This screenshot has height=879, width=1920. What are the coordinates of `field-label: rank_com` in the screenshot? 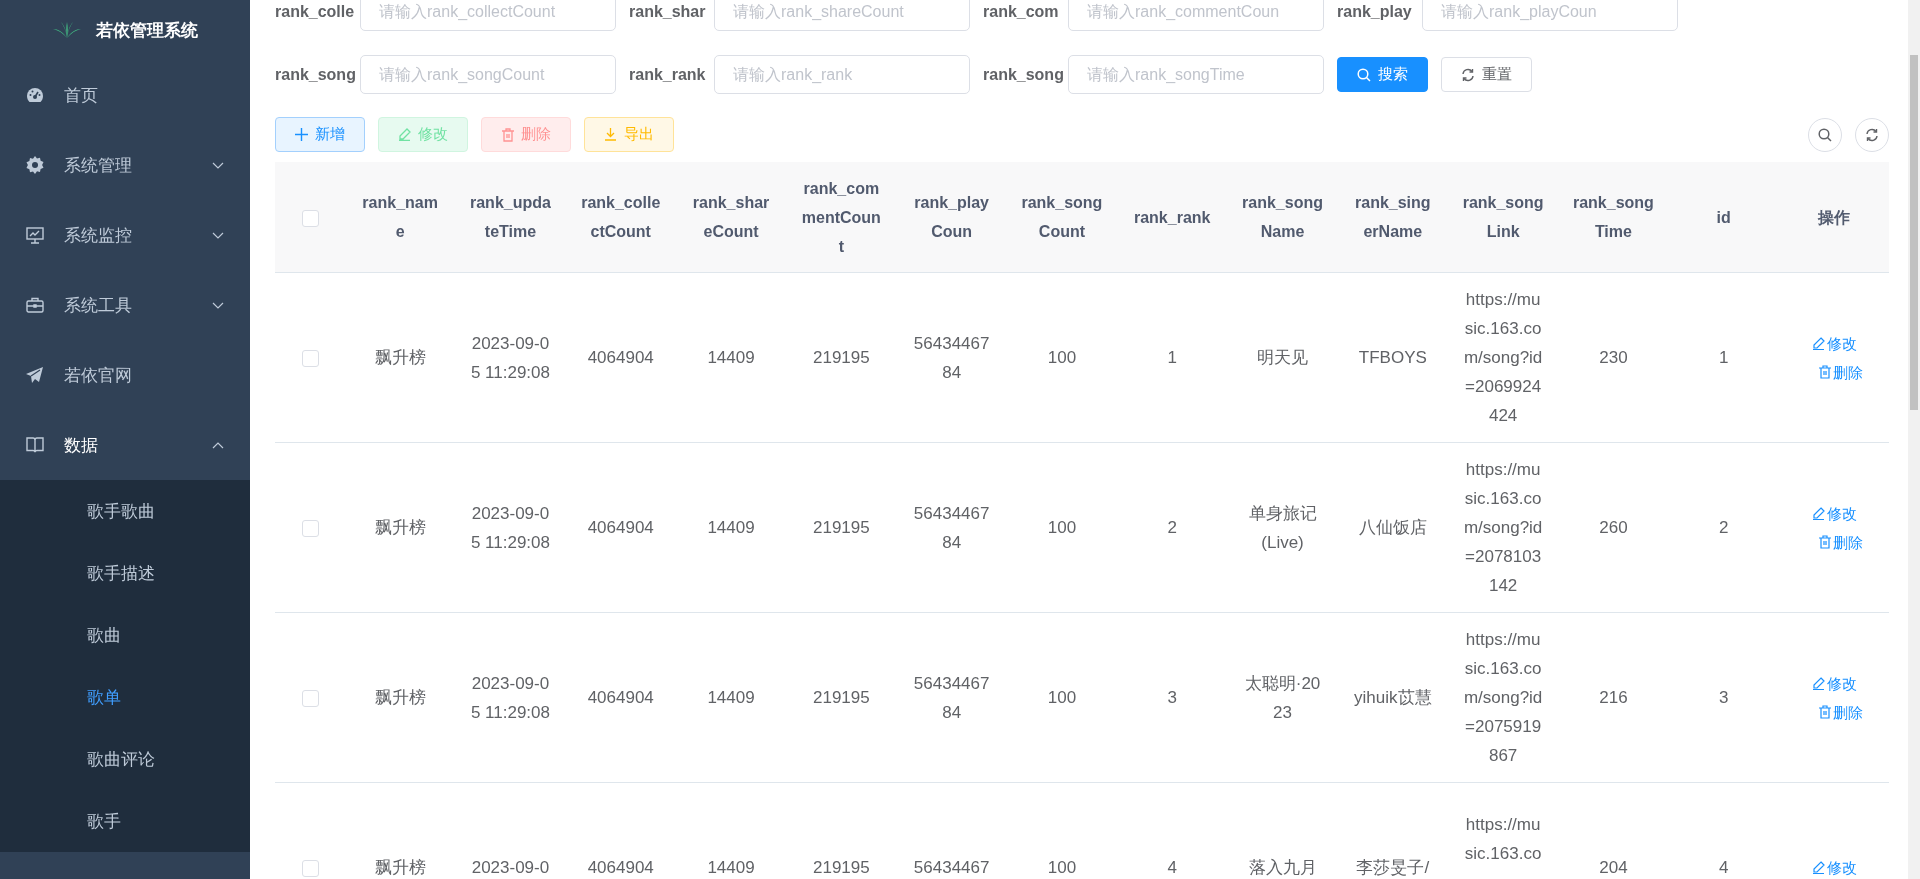 It's located at (1021, 11).